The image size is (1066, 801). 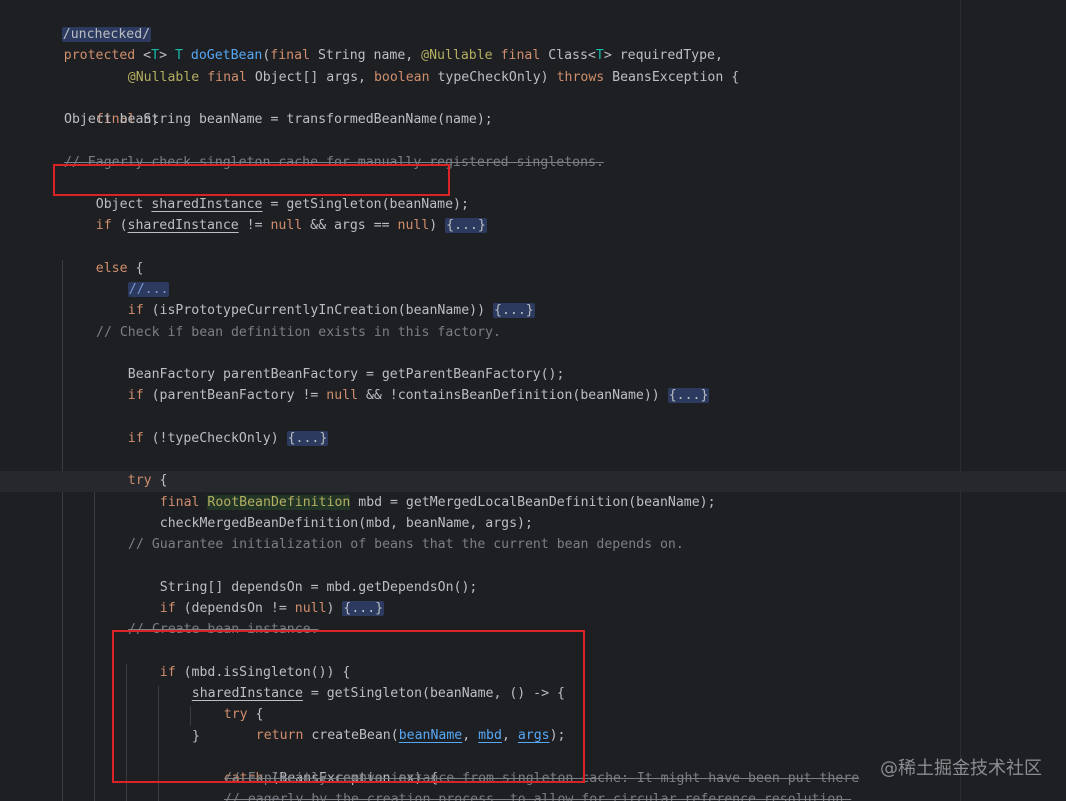 What do you see at coordinates (104, 256) in the screenshot?
I see `code-line: else {` at bounding box center [104, 256].